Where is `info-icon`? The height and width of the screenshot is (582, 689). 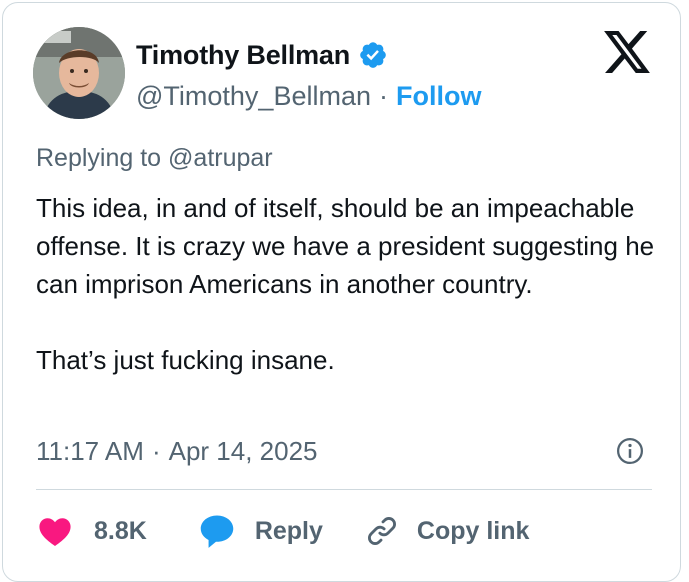 info-icon is located at coordinates (630, 451).